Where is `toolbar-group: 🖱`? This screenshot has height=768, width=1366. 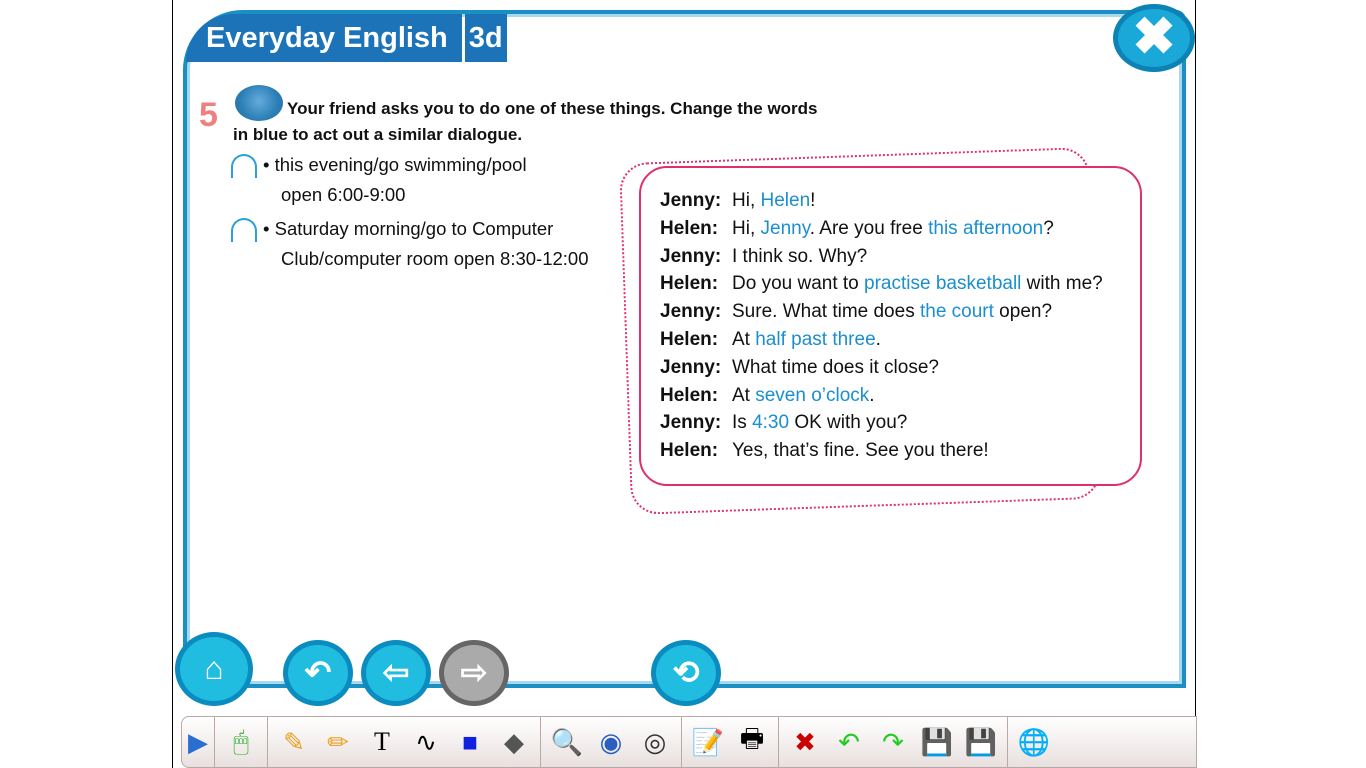
toolbar-group: 🖱 is located at coordinates (241, 742).